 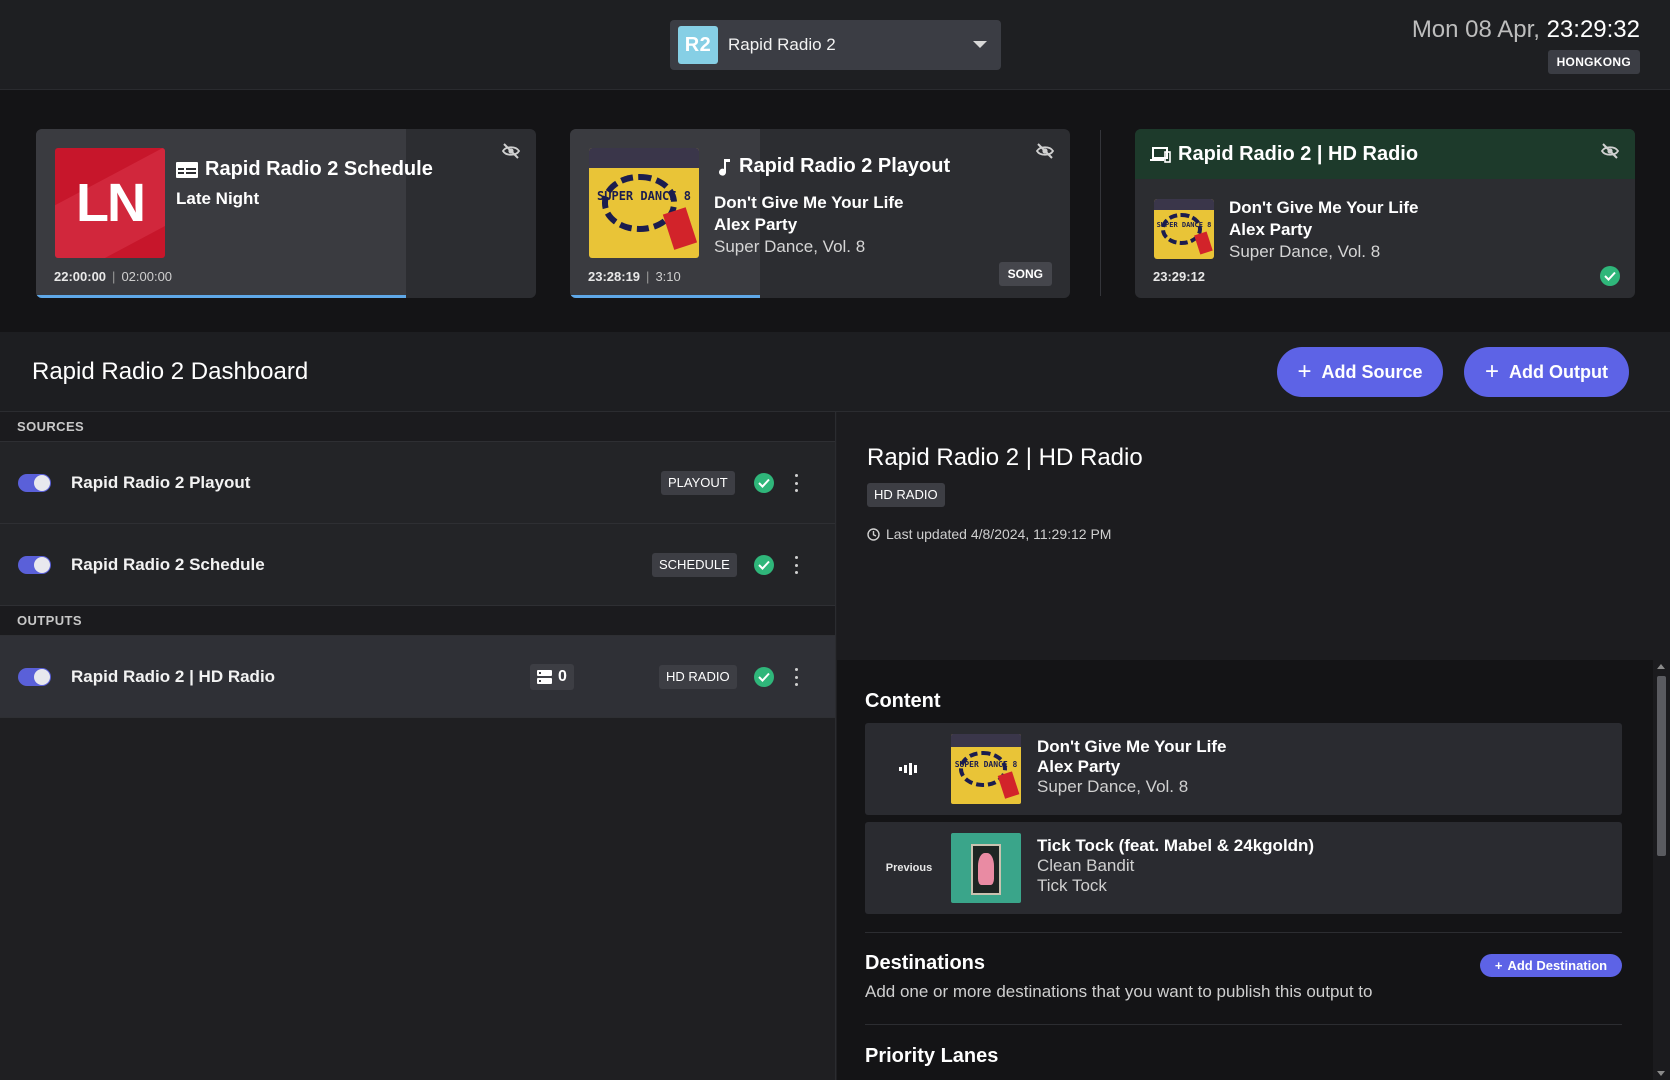 I want to click on add-destination-button: + Add Destination, so click(x=1551, y=965).